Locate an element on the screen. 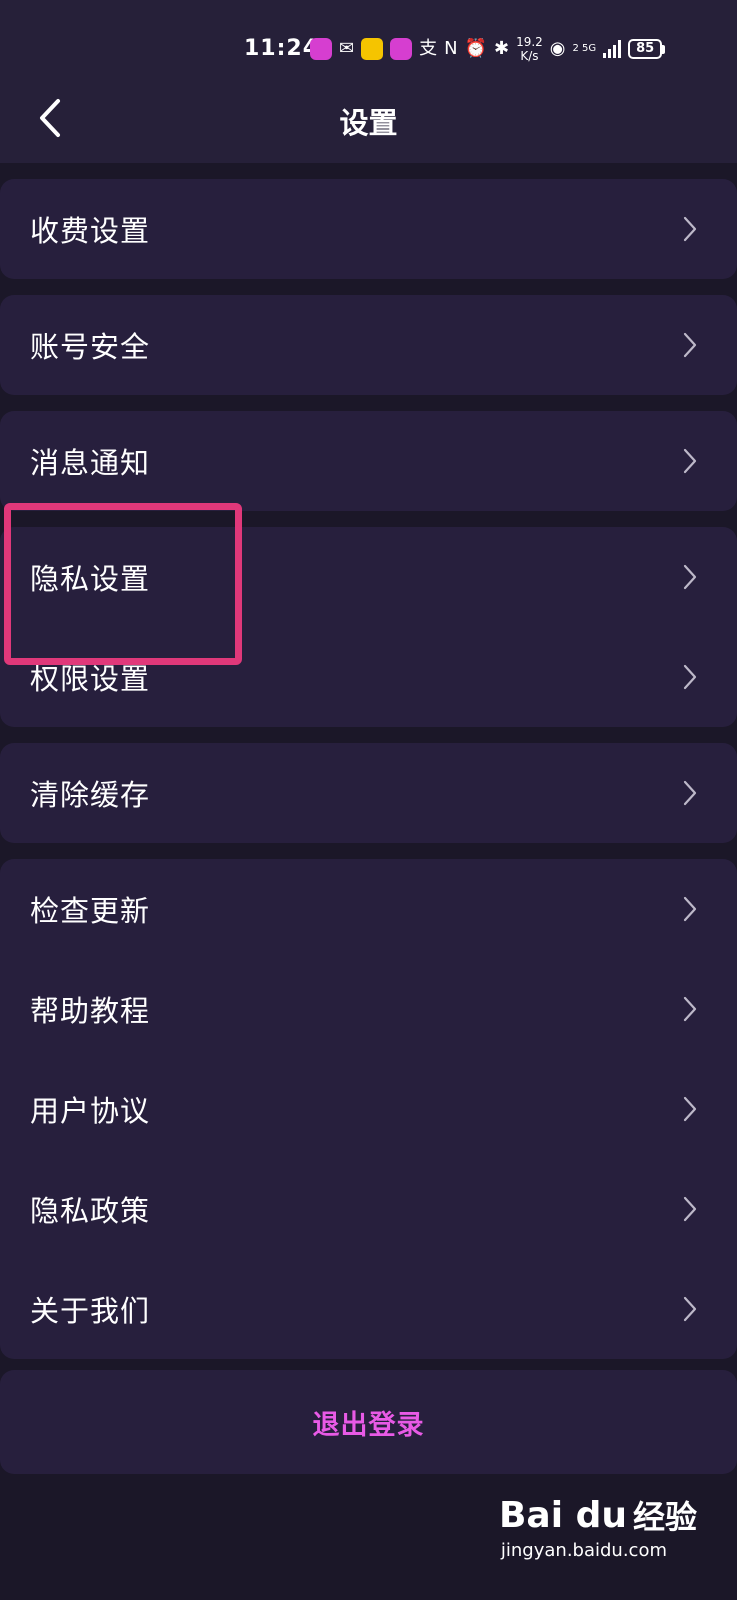 Image resolution: width=737 pixels, height=1600 pixels. nfc-icon: N is located at coordinates (451, 48).